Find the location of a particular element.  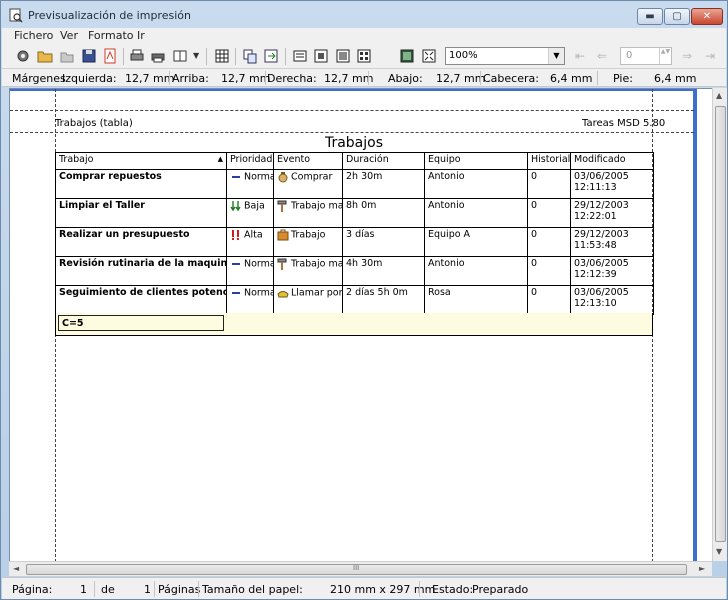

menu-fichero: Fichero is located at coordinates (33, 35).